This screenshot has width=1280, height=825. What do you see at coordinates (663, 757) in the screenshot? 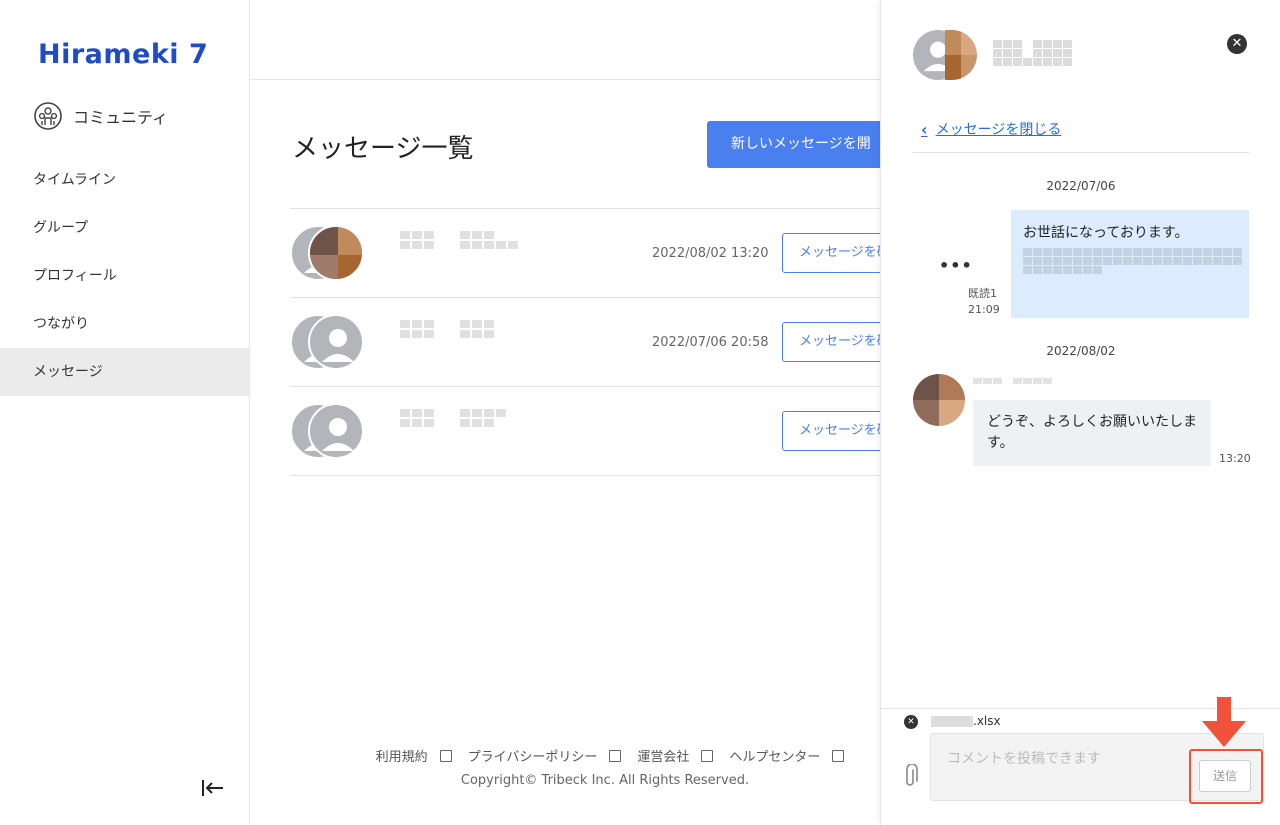
I see `footer-link-label: 運営会社` at bounding box center [663, 757].